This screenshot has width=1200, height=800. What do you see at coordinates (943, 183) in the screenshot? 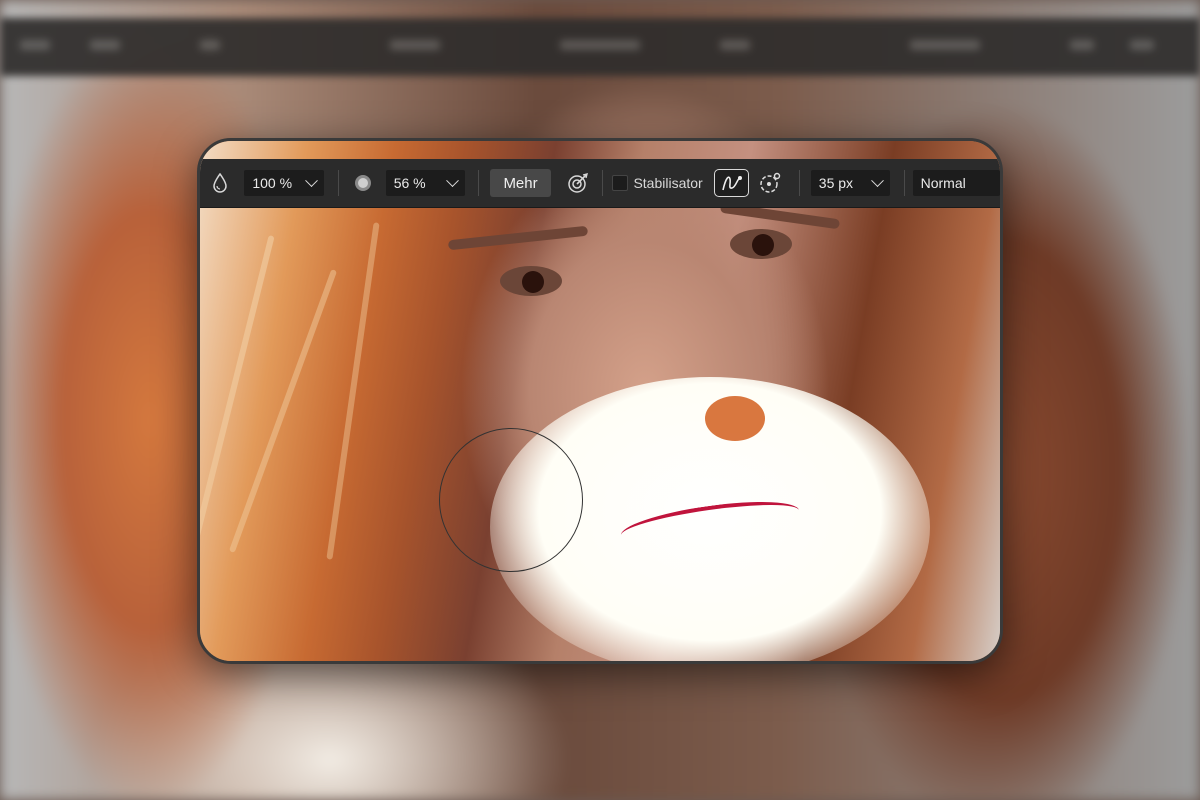
I see `blend-mode-value: Normal` at bounding box center [943, 183].